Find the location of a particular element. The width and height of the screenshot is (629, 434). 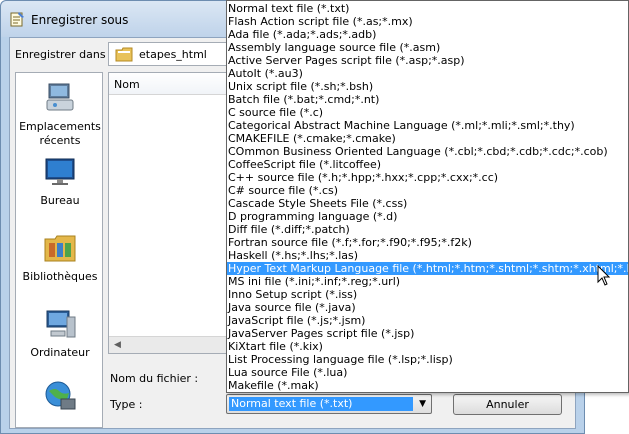

libraries-icon is located at coordinates (60, 248).